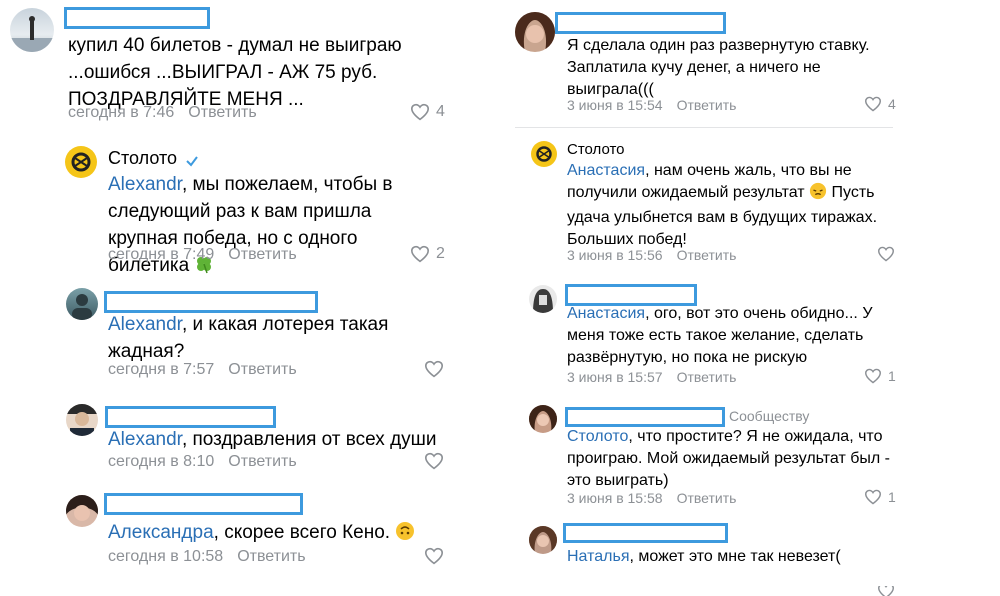 The width and height of the screenshot is (1000, 596). I want to click on mention-link: Наталья, so click(598, 556).